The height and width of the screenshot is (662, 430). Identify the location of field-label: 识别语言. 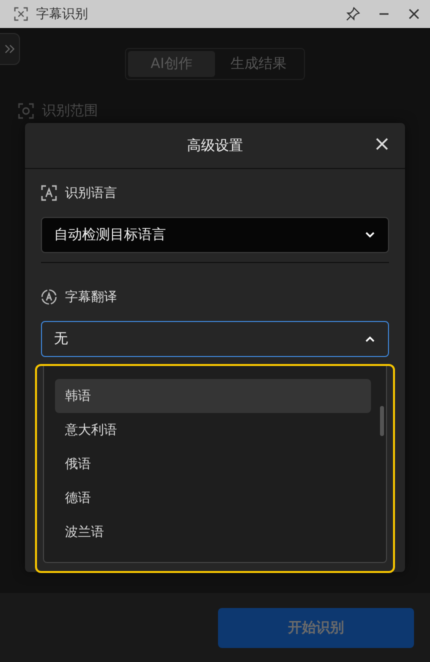
(91, 193).